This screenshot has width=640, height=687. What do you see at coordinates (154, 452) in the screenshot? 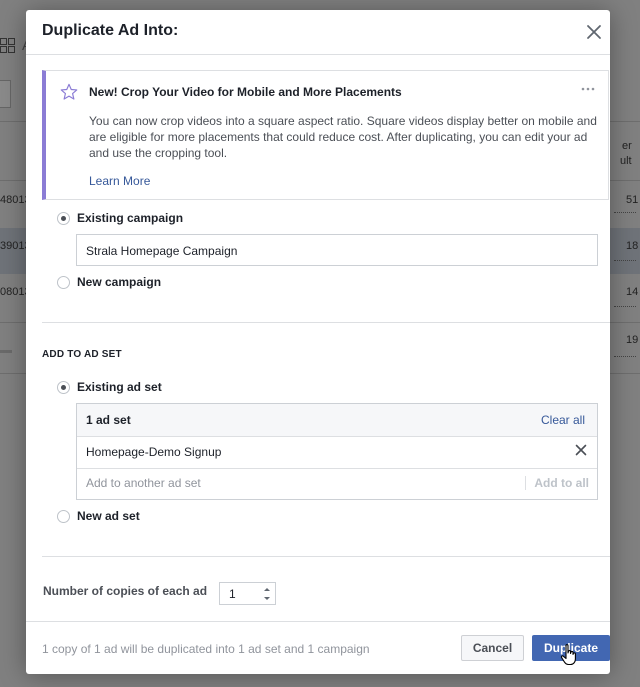
I see `ad-set-item-name: Homepage-Demo Signup` at bounding box center [154, 452].